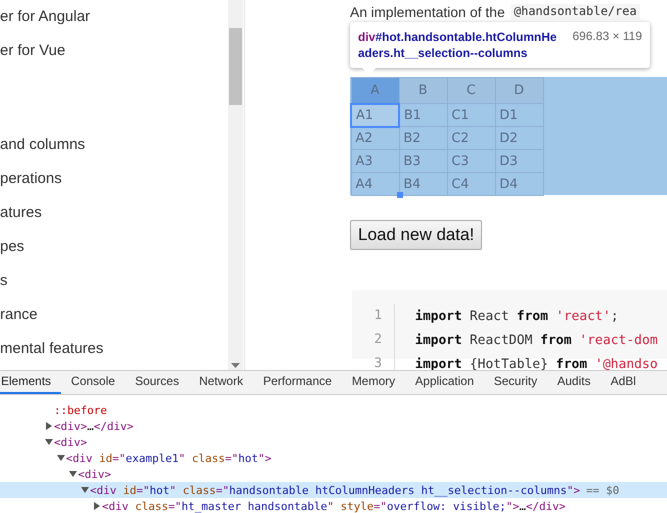 The width and height of the screenshot is (667, 513). Describe the element at coordinates (114, 247) in the screenshot. I see `sidebar-item: pes` at that location.